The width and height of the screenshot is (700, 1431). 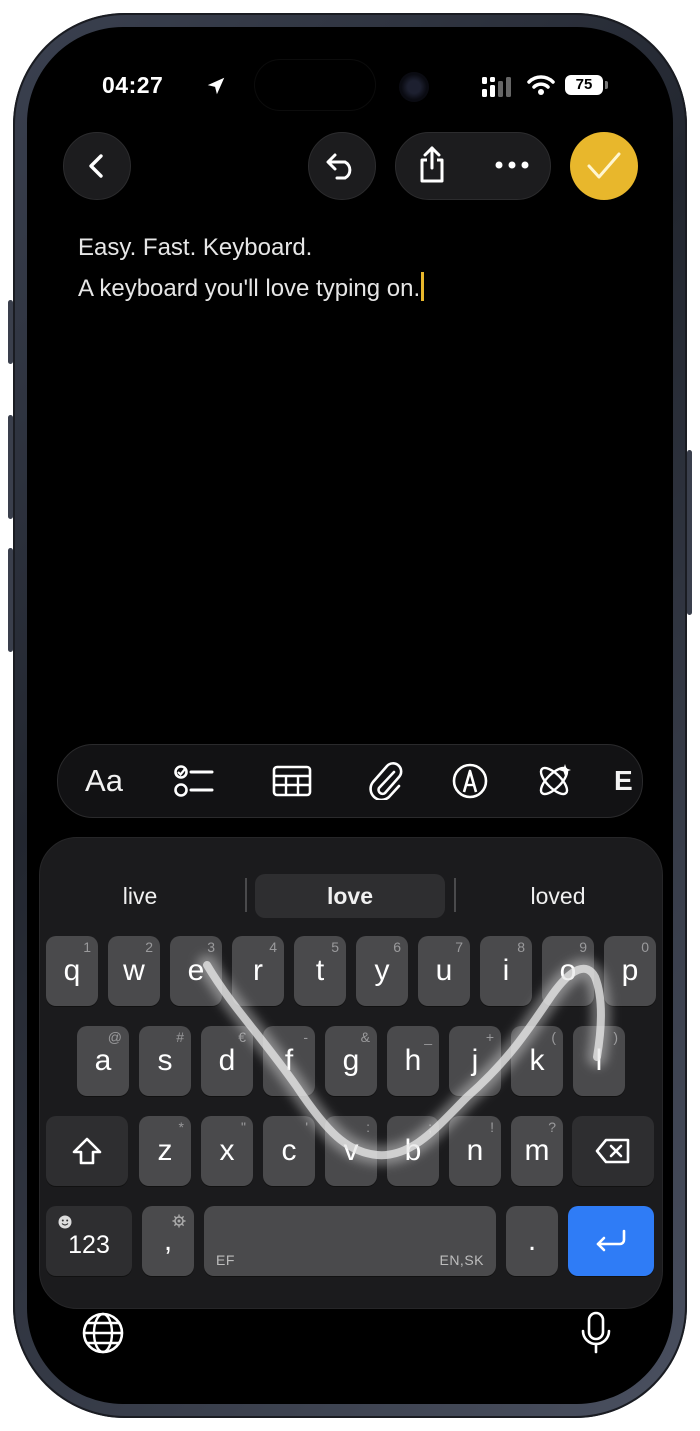 What do you see at coordinates (350, 896) in the screenshot?
I see `suggestion-center: love` at bounding box center [350, 896].